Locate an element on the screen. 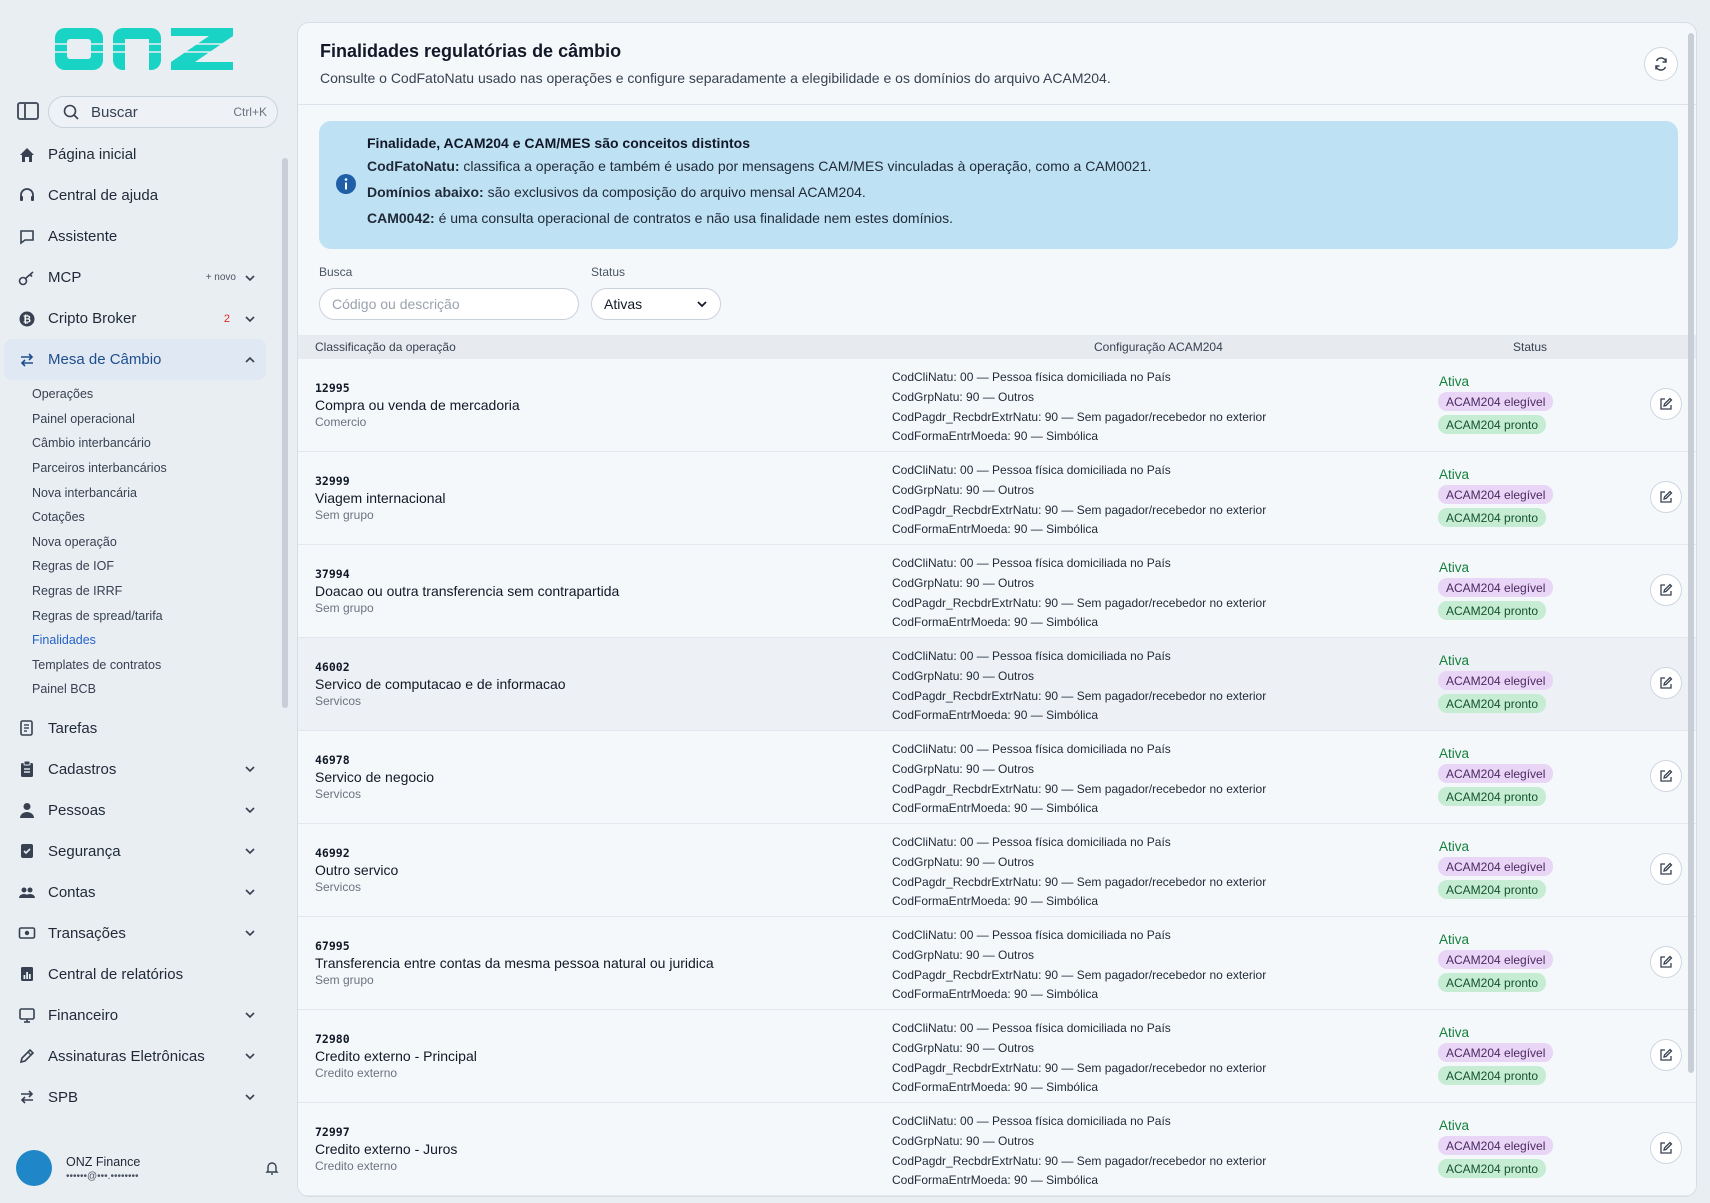 Image resolution: width=1710 pixels, height=1203 pixels. sidebar-item-contas: Contas is located at coordinates (135, 892).